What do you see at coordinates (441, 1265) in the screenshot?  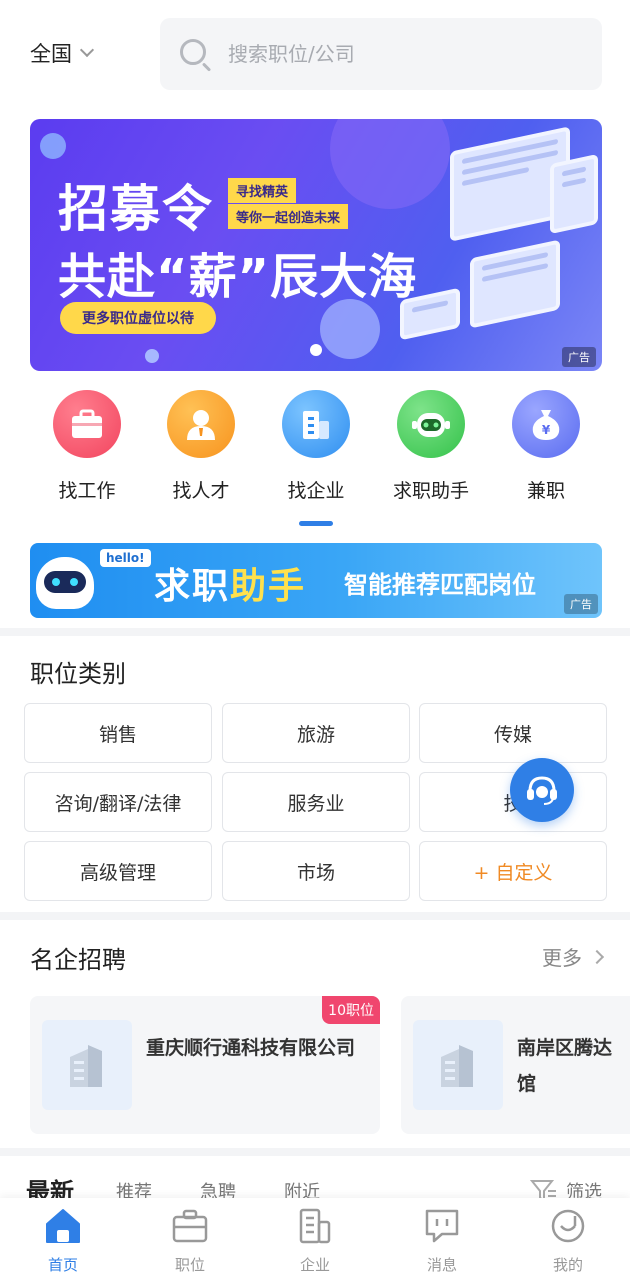 I see `bottom-nav-label: 消息` at bounding box center [441, 1265].